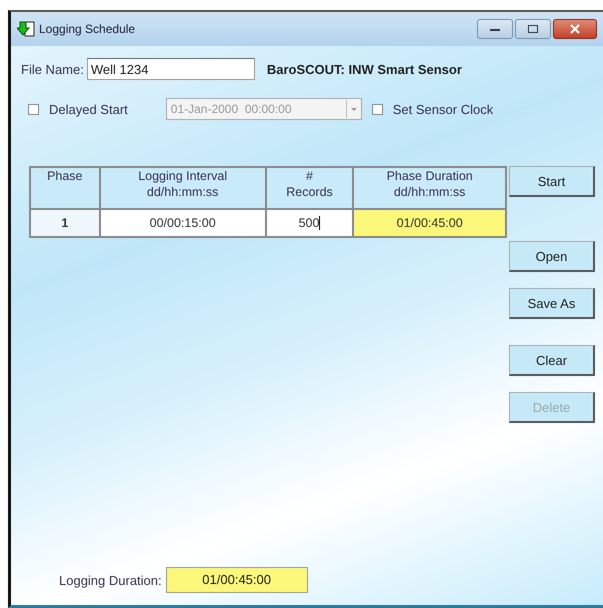 The width and height of the screenshot is (603, 608). What do you see at coordinates (170, 69) in the screenshot?
I see `file-name-field: Well 1234` at bounding box center [170, 69].